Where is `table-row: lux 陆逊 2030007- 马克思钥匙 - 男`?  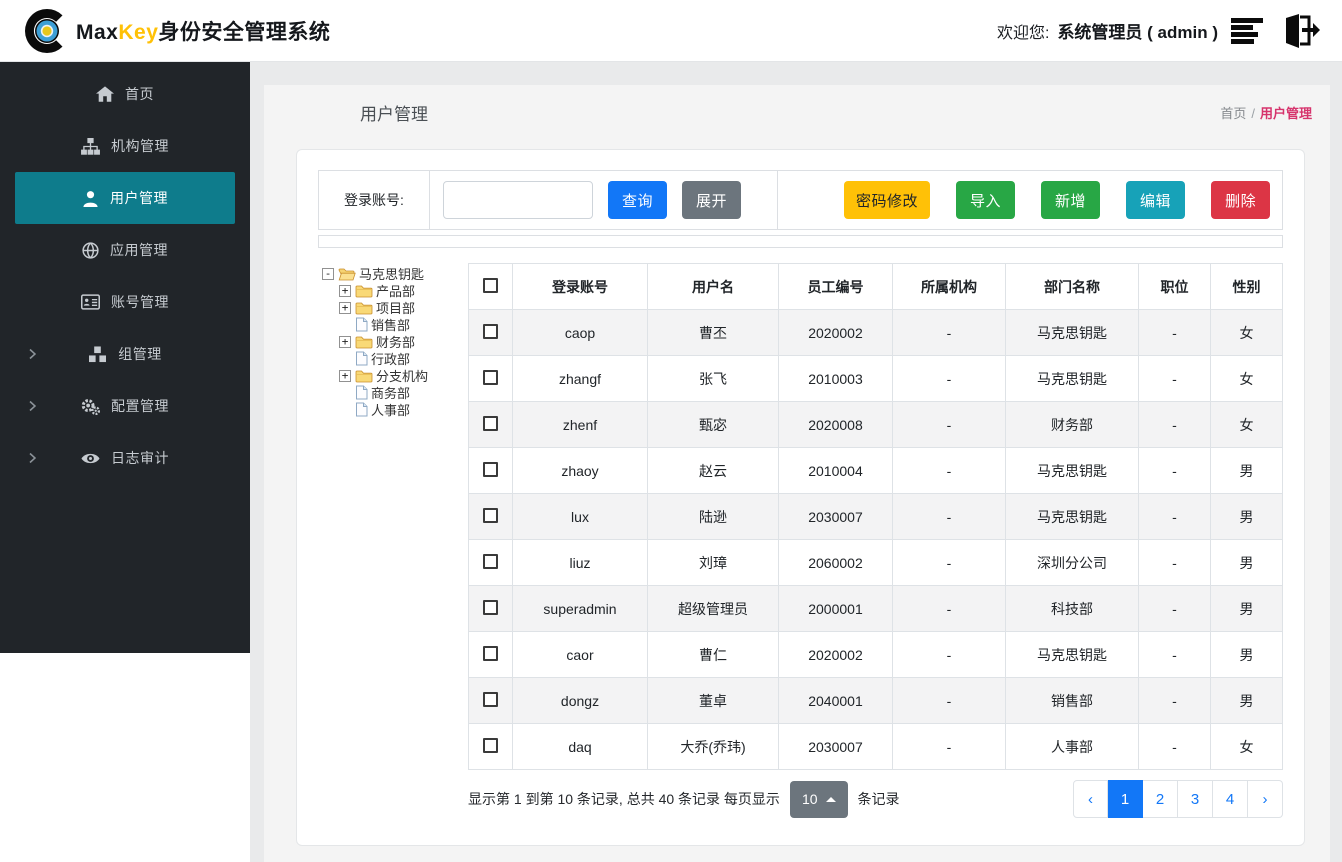
table-row: lux 陆逊 2030007- 马克思钥匙 - 男 is located at coordinates (875, 516).